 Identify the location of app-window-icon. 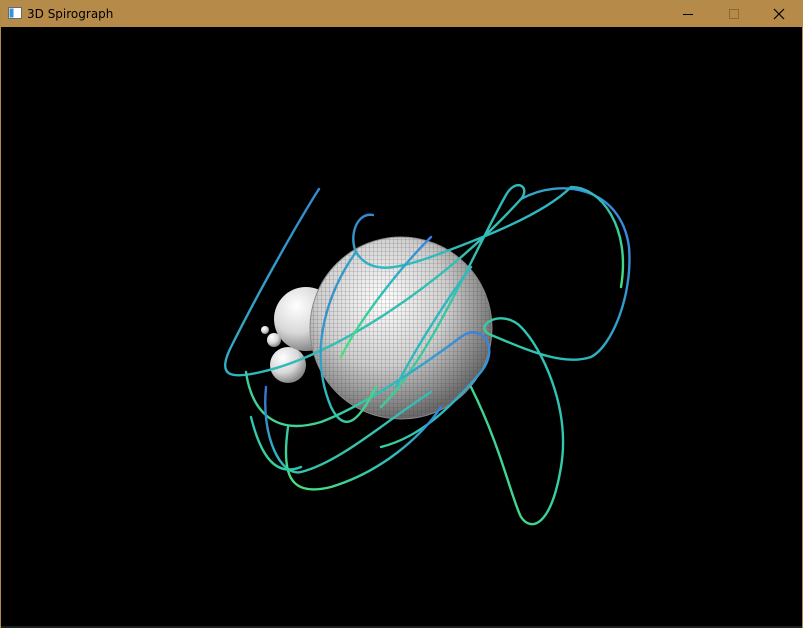
(15, 13).